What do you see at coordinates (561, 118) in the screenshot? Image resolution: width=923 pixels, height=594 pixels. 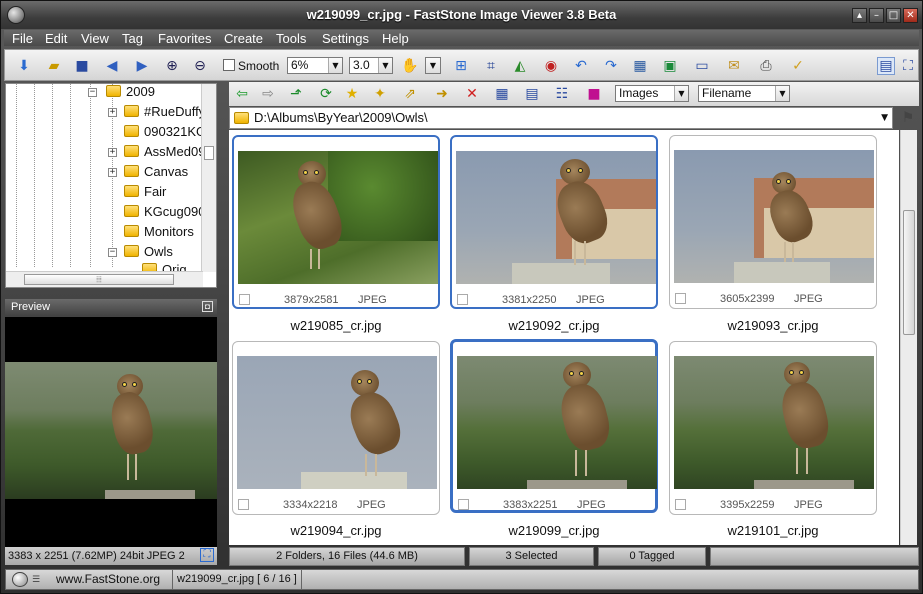 I see `path-bar: D:\Albums\ByYear\2009\Owls\ ▼` at bounding box center [561, 118].